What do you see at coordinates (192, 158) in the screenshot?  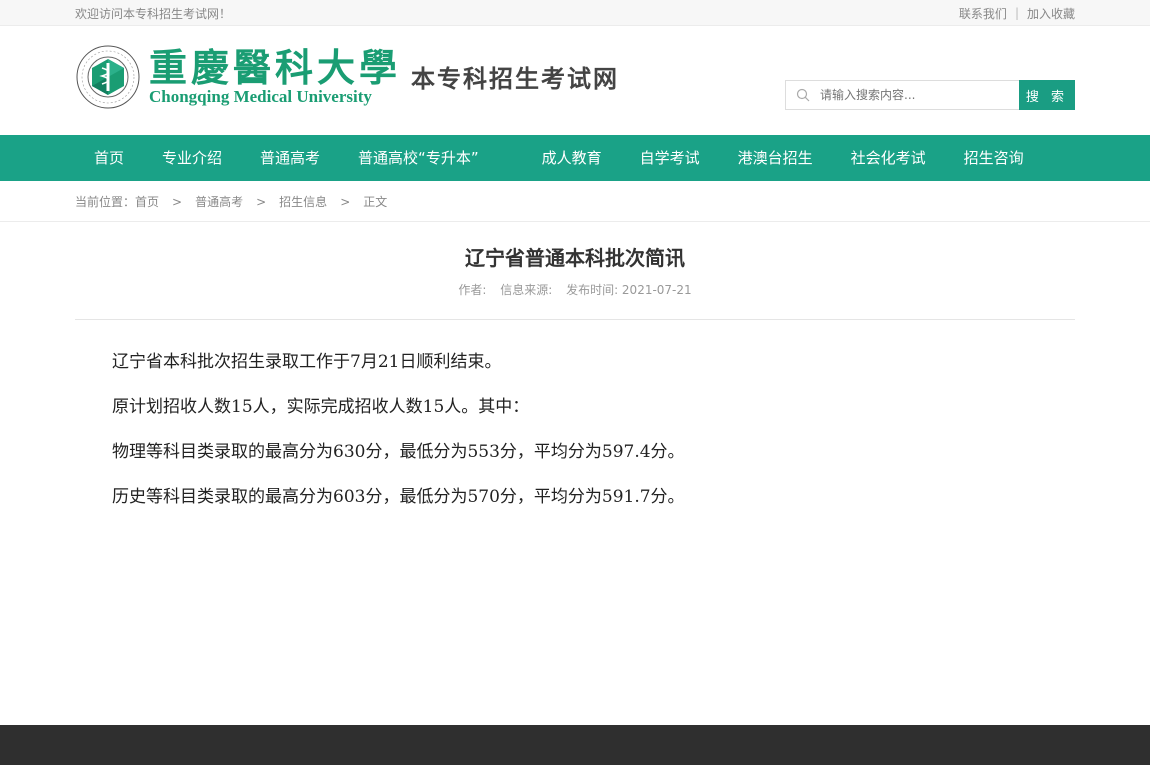 I see `nav-item-majors: 专业介绍` at bounding box center [192, 158].